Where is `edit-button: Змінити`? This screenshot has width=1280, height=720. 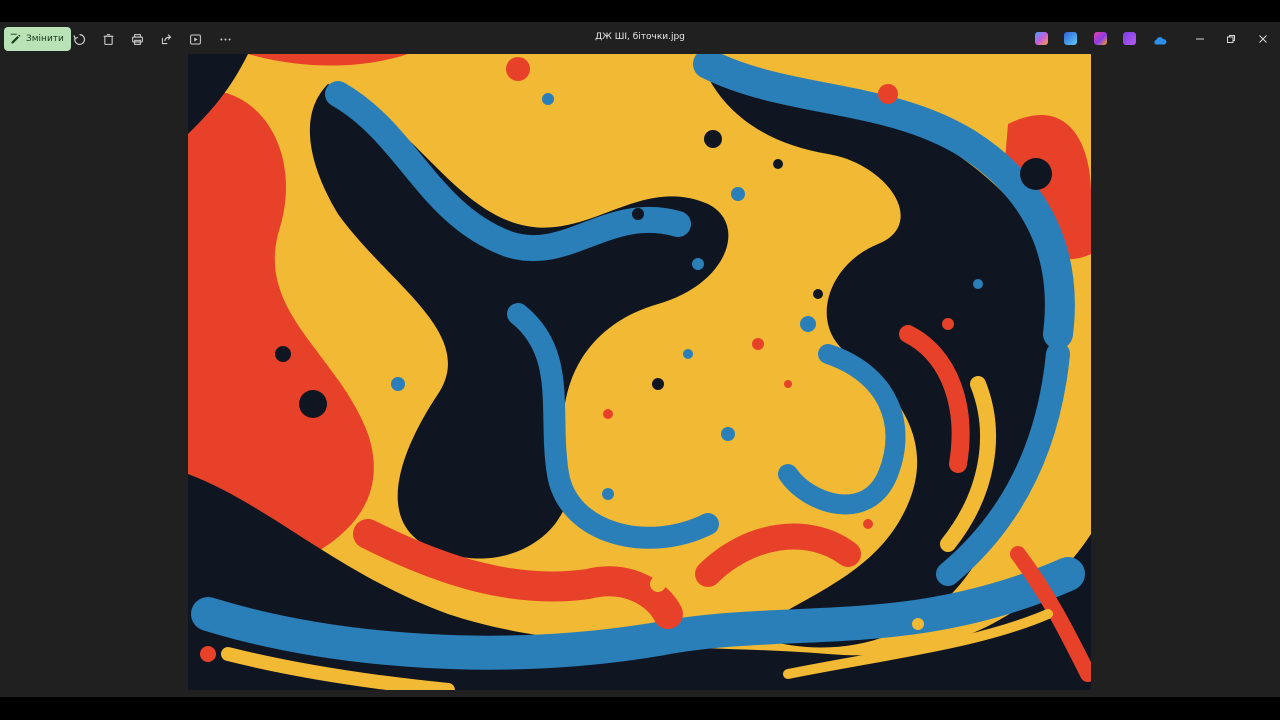
edit-button: Змінити is located at coordinates (37, 39).